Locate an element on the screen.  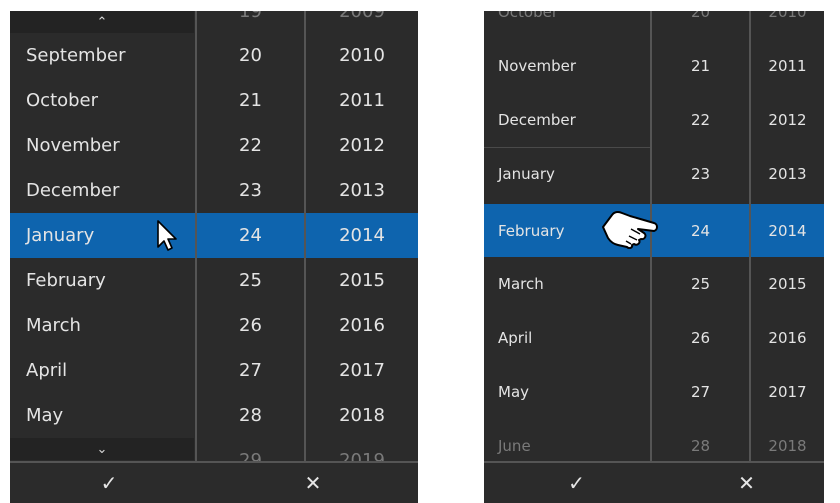
day-option: 19 is located at coordinates (250, 22).